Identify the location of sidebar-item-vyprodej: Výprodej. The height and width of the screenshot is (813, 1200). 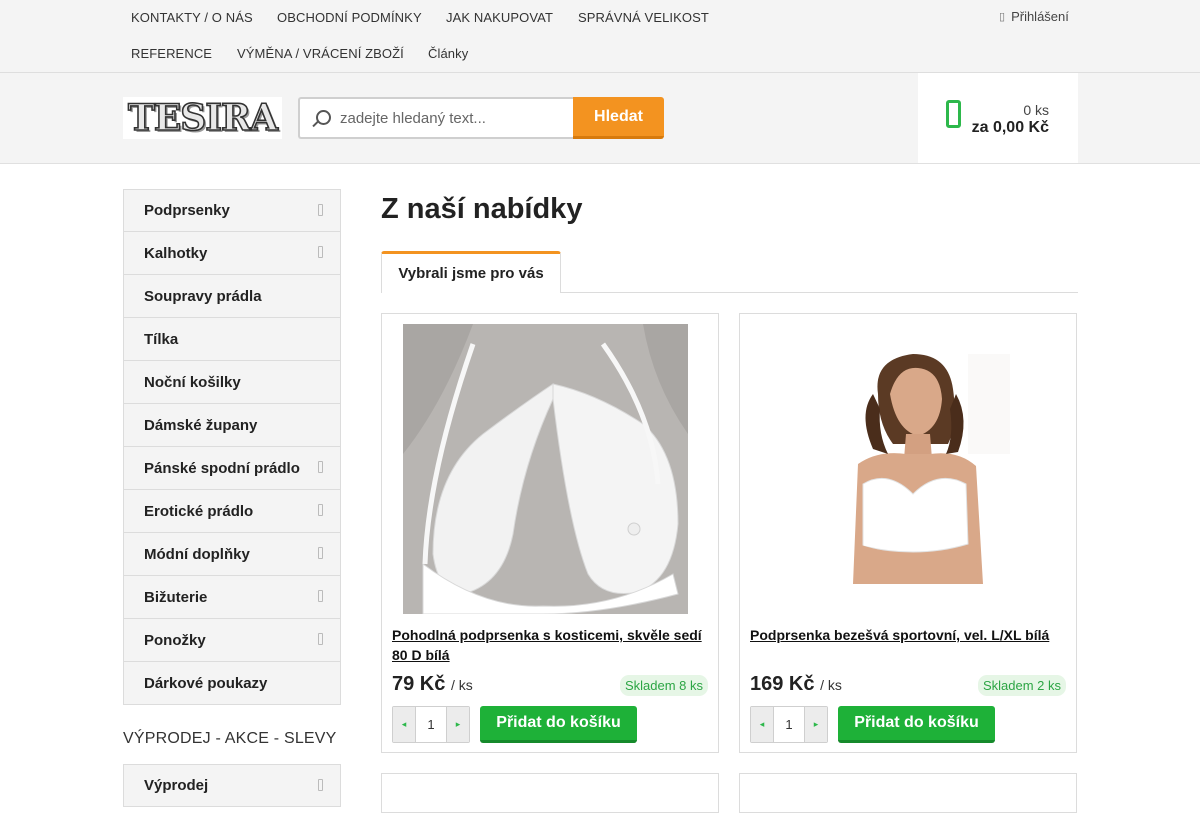
(232, 785).